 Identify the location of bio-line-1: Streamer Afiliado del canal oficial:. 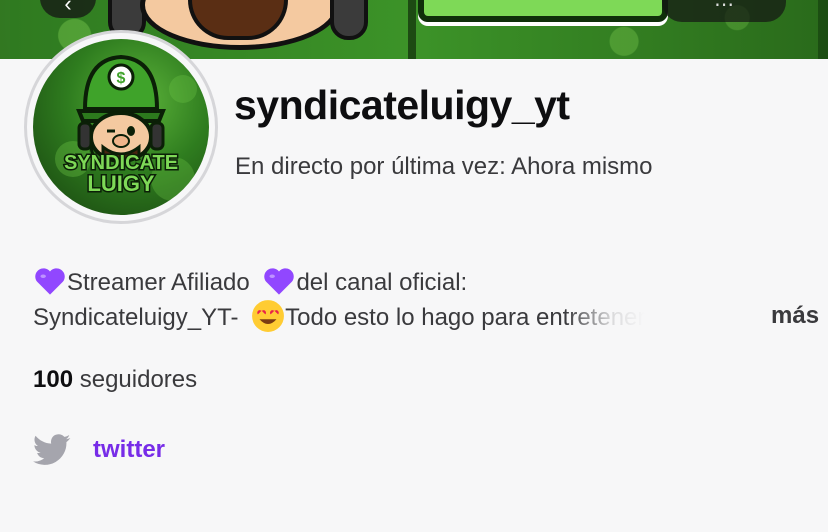
(418, 282).